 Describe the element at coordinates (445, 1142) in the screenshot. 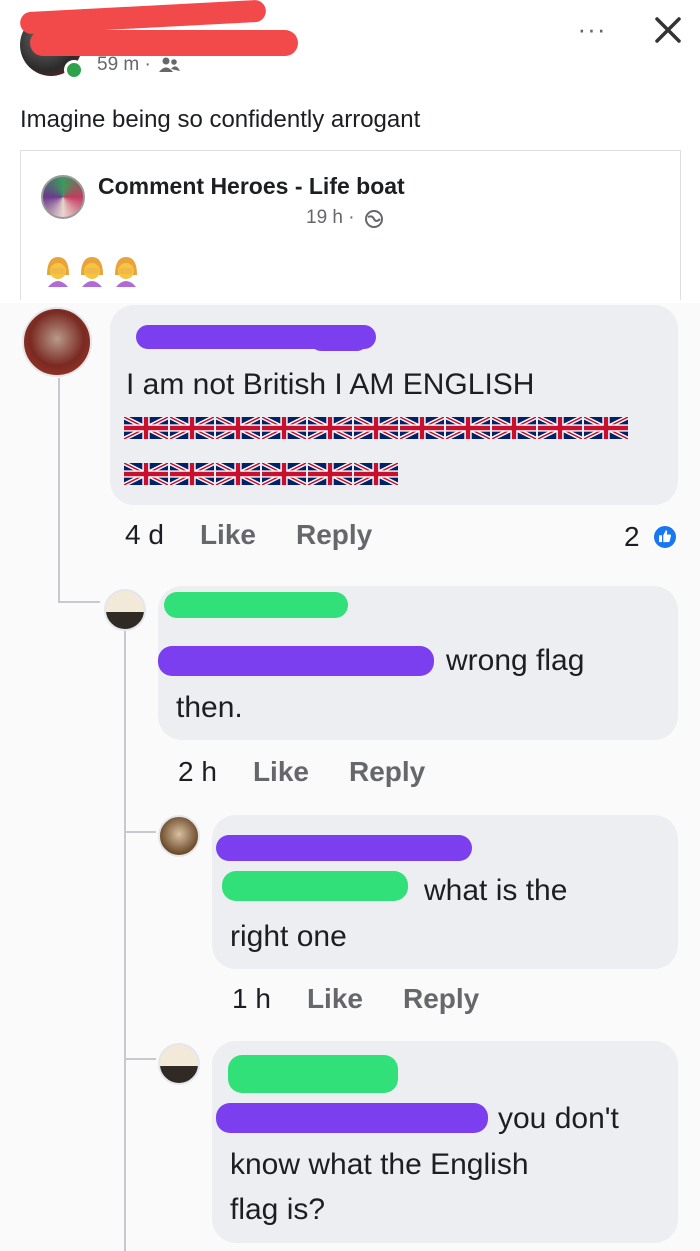

I see `comment-bubble: you don't know what the English flag is?` at that location.